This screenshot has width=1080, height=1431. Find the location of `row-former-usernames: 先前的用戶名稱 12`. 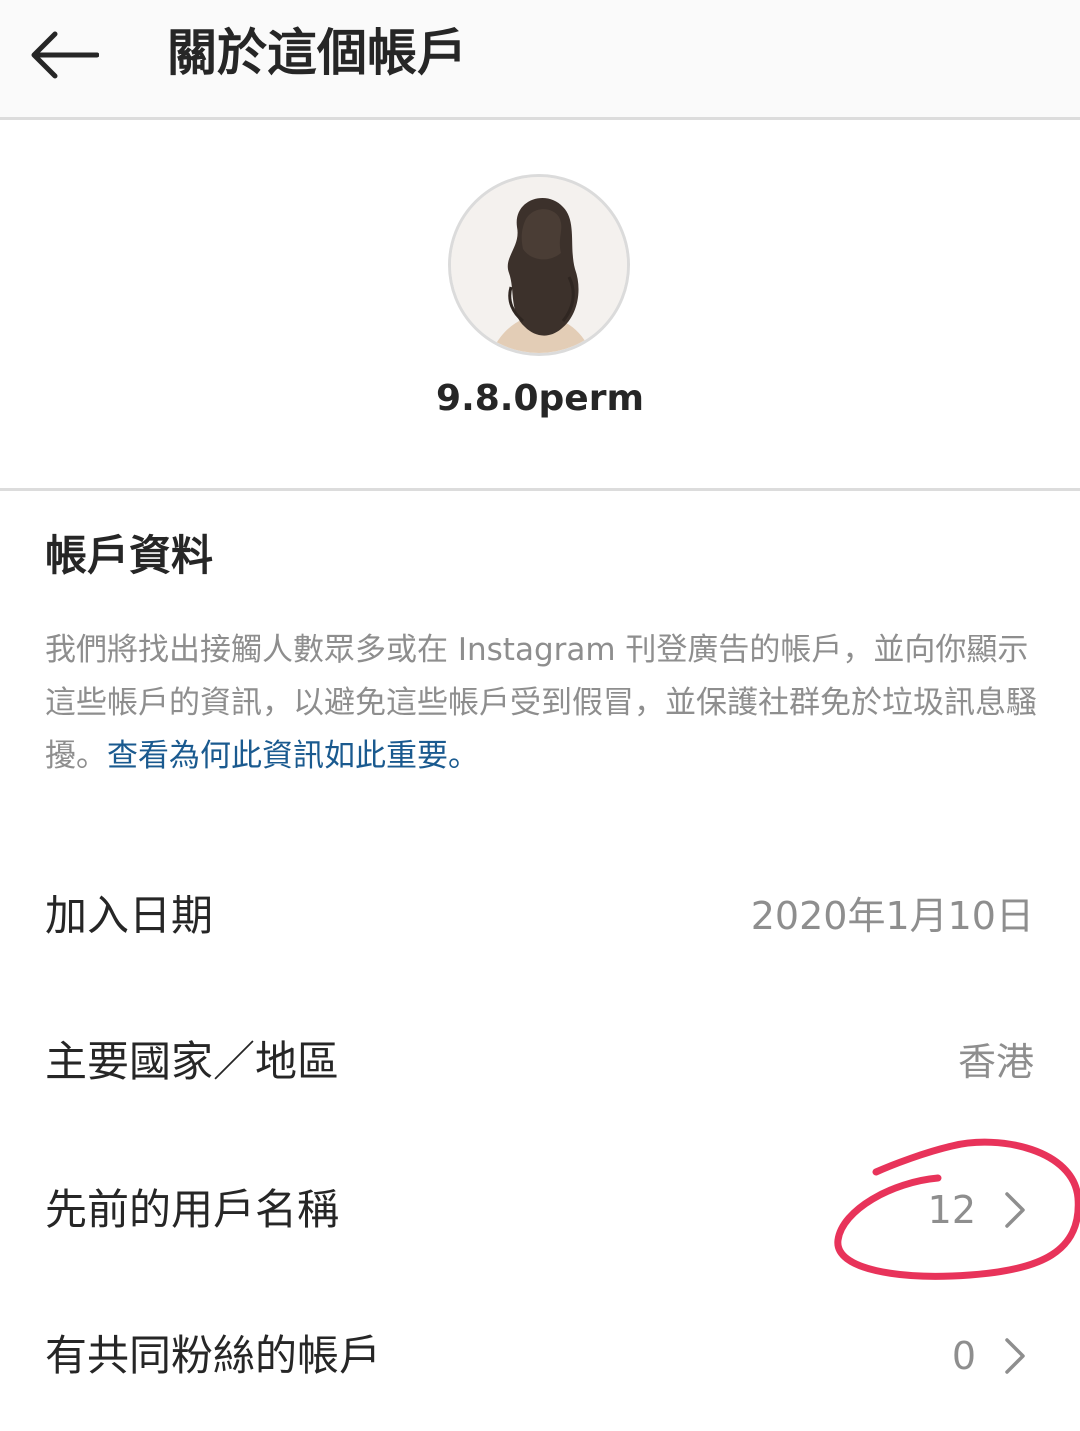

row-former-usernames: 先前的用戶名稱 12 is located at coordinates (540, 1210).